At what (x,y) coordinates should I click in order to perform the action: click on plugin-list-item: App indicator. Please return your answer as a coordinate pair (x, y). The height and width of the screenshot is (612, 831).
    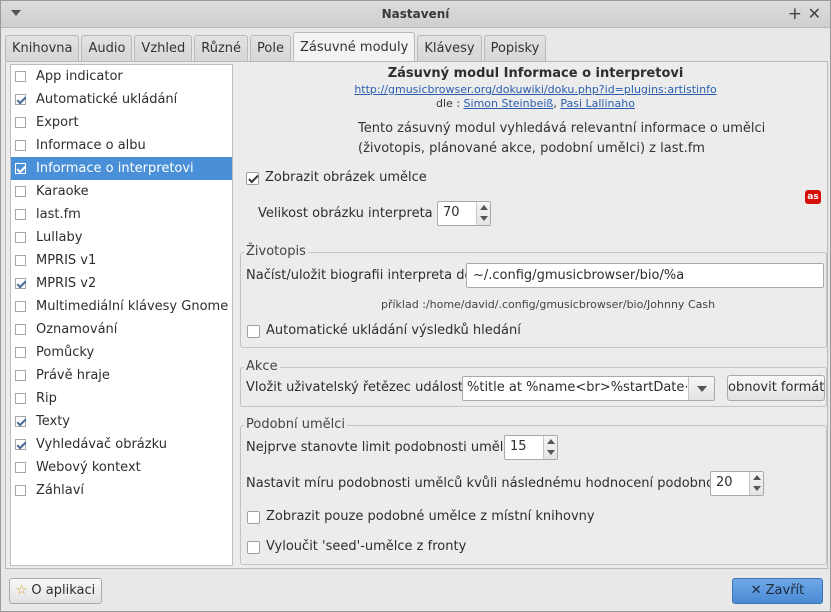
    Looking at the image, I should click on (121, 76).